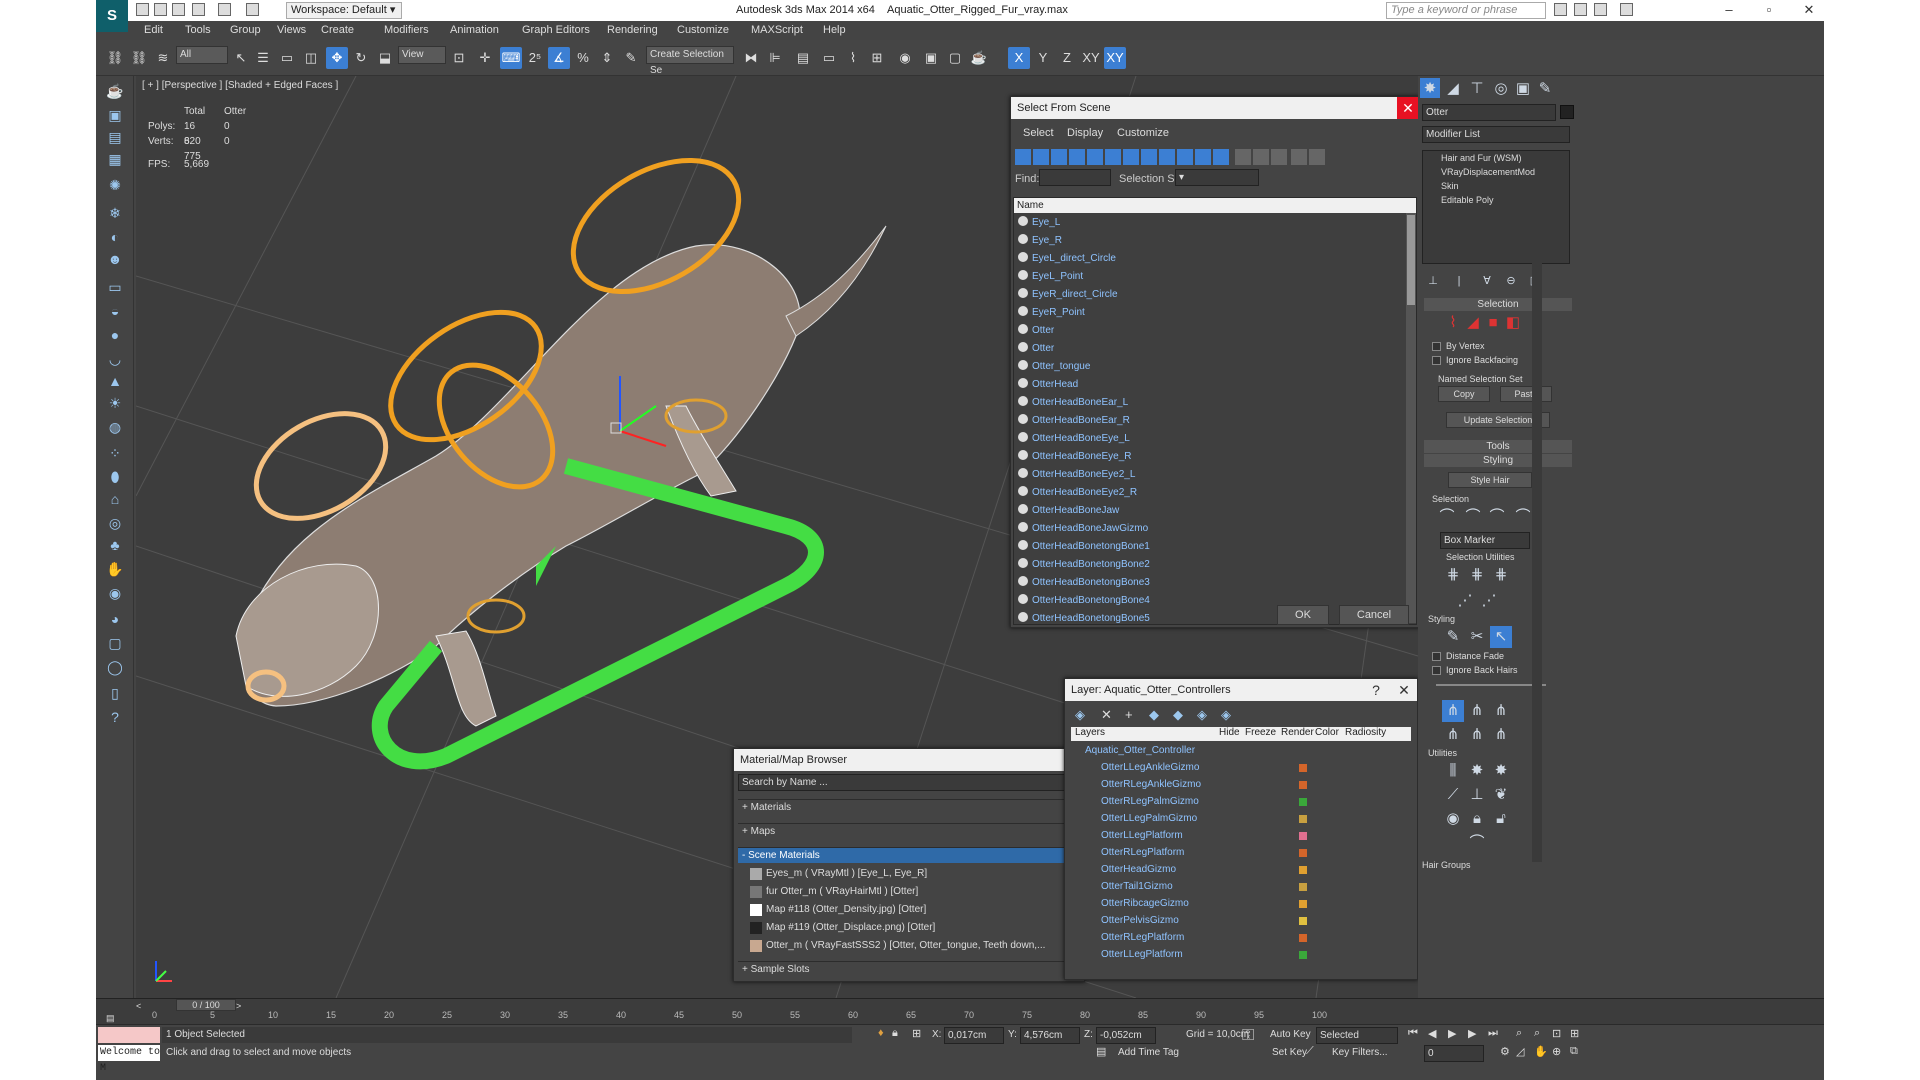 This screenshot has height=1080, width=1920. Describe the element at coordinates (1215, 205) in the screenshot. I see `name-column-header: Name` at that location.